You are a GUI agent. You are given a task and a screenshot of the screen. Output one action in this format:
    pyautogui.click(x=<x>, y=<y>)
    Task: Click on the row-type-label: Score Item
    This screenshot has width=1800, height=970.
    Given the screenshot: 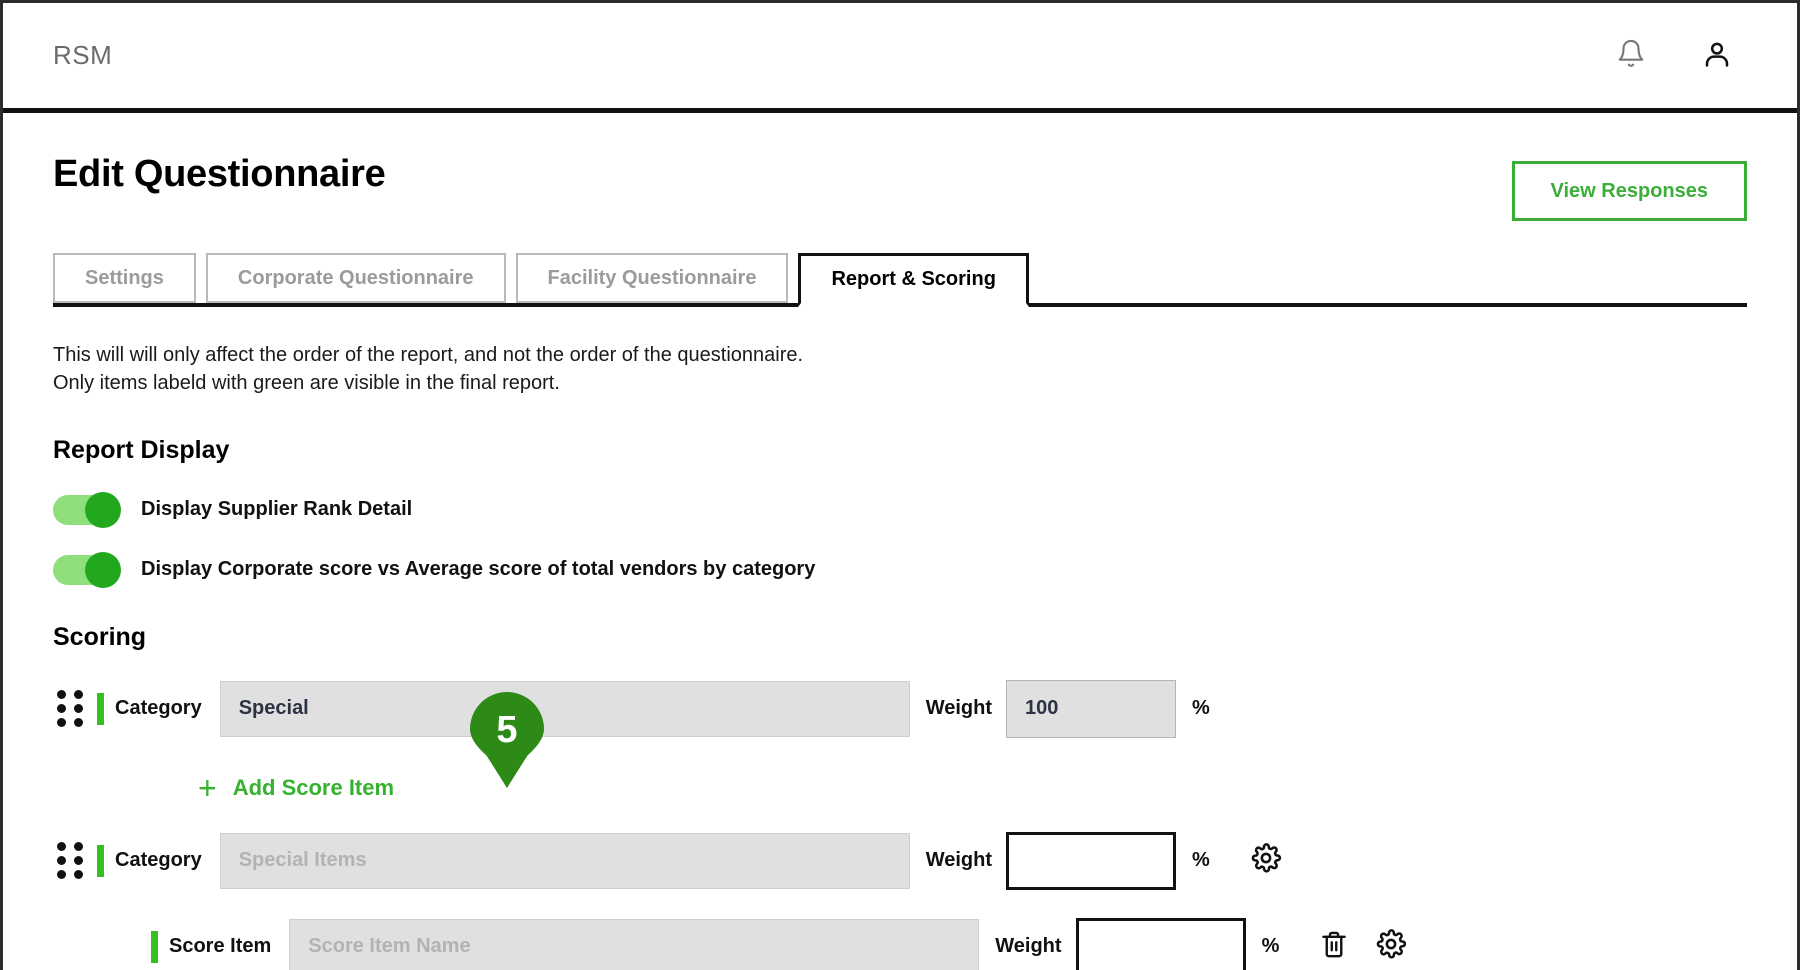 What is the action you would take?
    pyautogui.click(x=220, y=946)
    